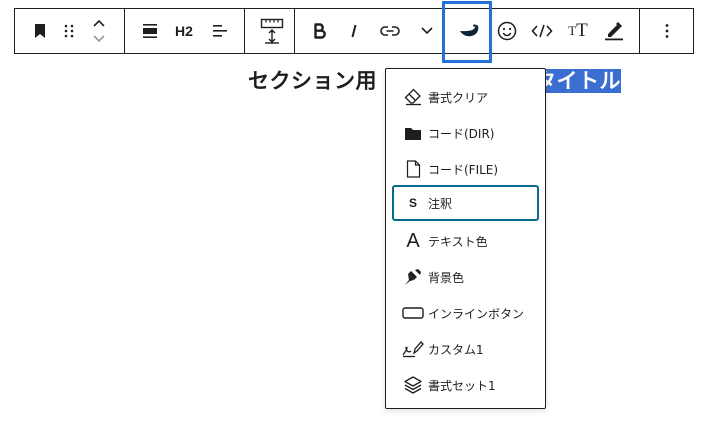 This screenshot has height=430, width=718. What do you see at coordinates (578, 81) in the screenshot?
I see `heading-selected-text: タイトル` at bounding box center [578, 81].